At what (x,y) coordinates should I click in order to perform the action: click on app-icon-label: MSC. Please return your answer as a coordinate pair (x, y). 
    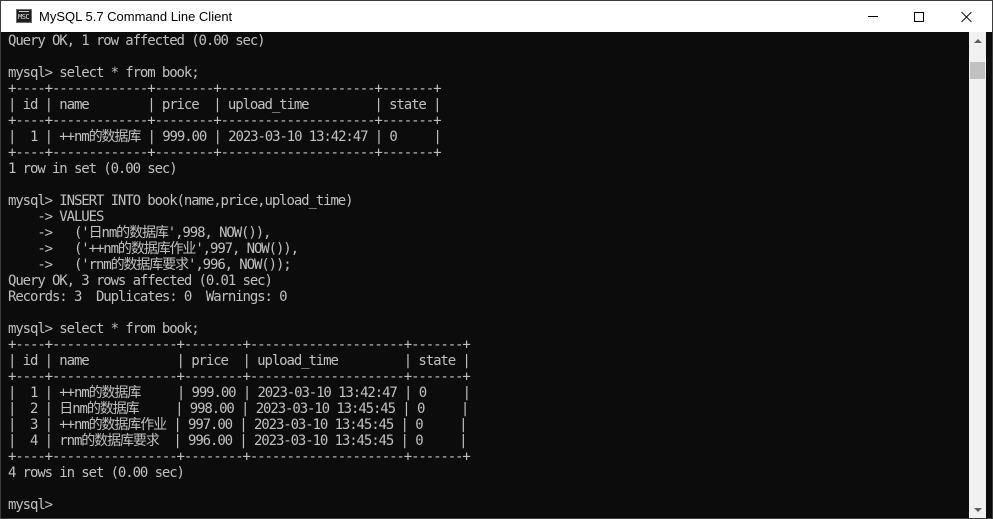
    Looking at the image, I should click on (24, 17).